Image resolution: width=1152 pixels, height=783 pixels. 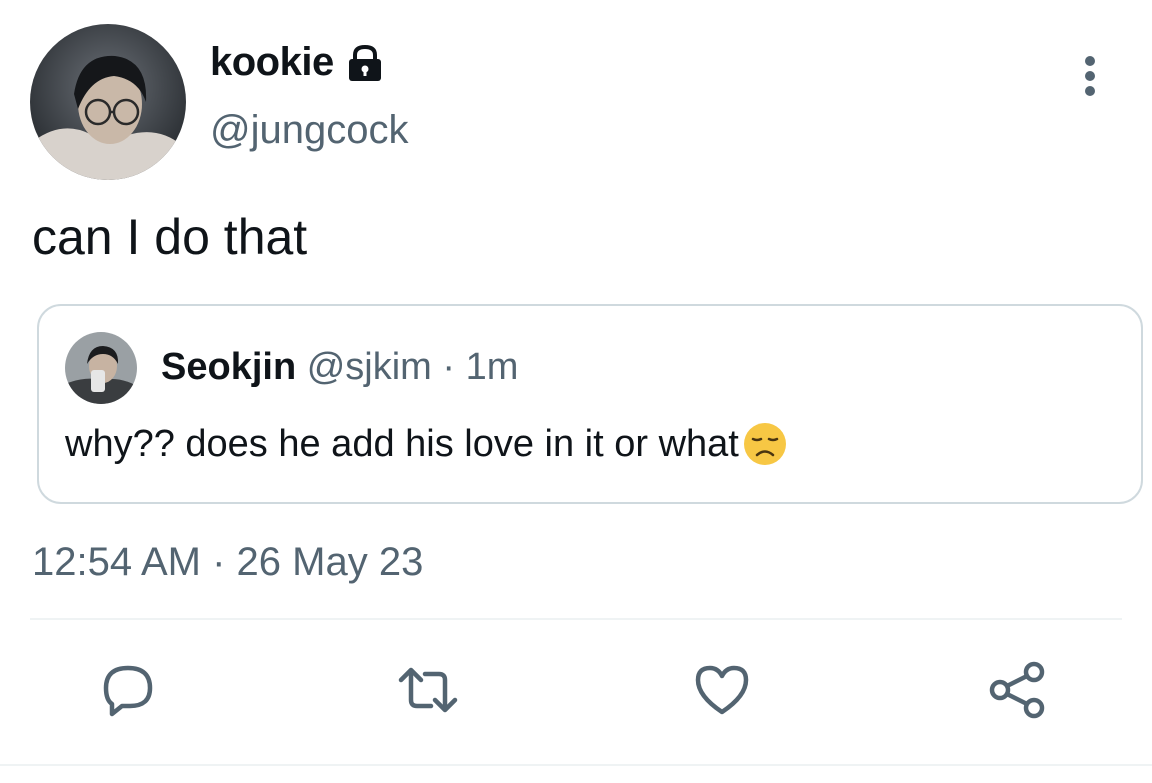 What do you see at coordinates (272, 62) in the screenshot?
I see `author-display-name: kookie` at bounding box center [272, 62].